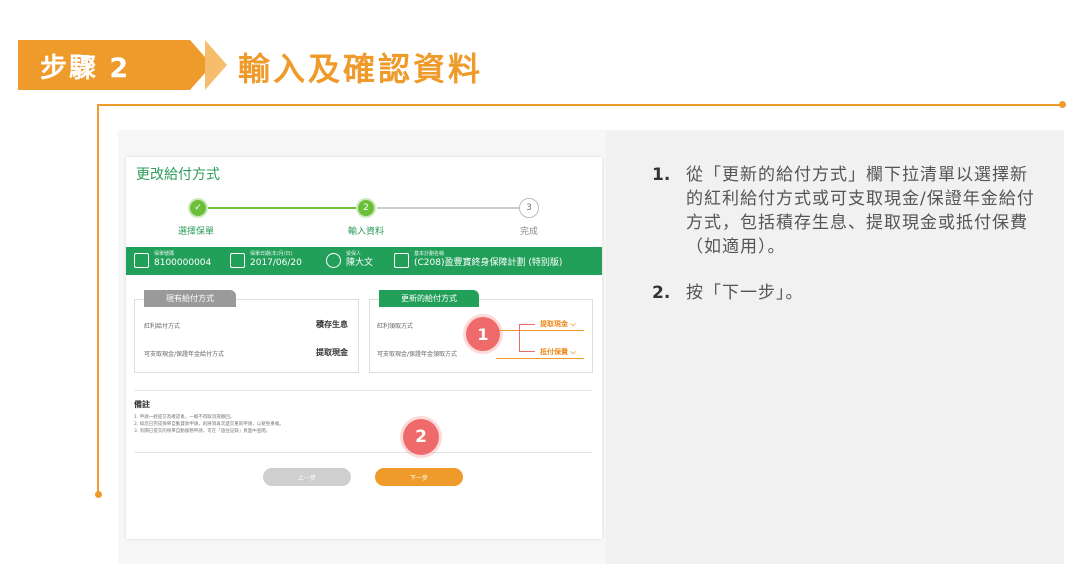  What do you see at coordinates (429, 298) in the screenshot?
I see `tab-new-payment: 更新的給付方式` at bounding box center [429, 298].